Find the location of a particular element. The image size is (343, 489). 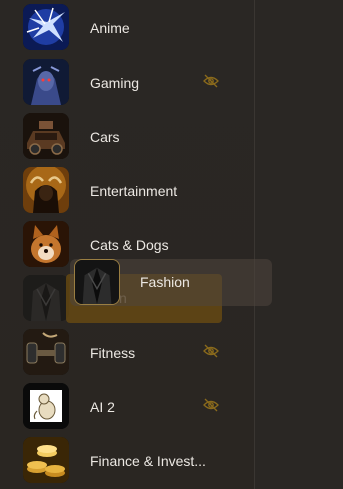

category-item-gaming: Gaming is located at coordinates (127, 83).